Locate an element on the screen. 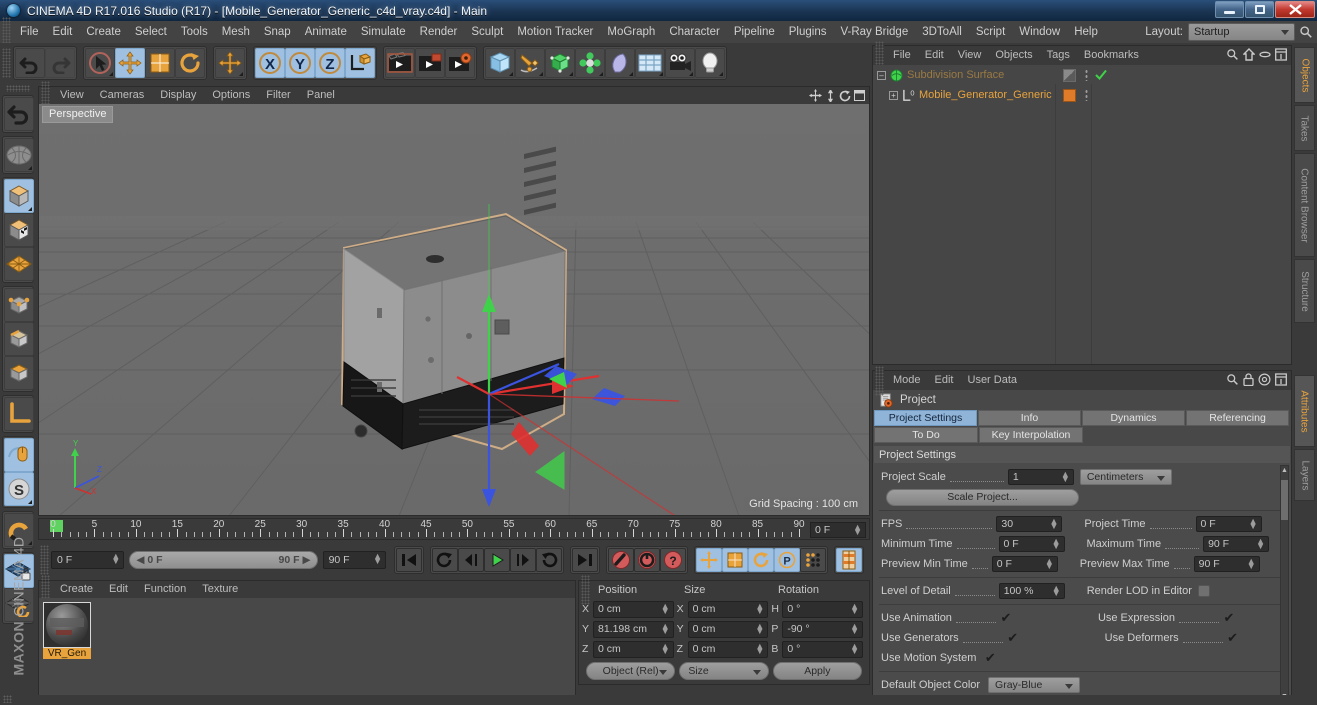 The width and height of the screenshot is (1317, 705). floor-environment-icon is located at coordinates (650, 63).